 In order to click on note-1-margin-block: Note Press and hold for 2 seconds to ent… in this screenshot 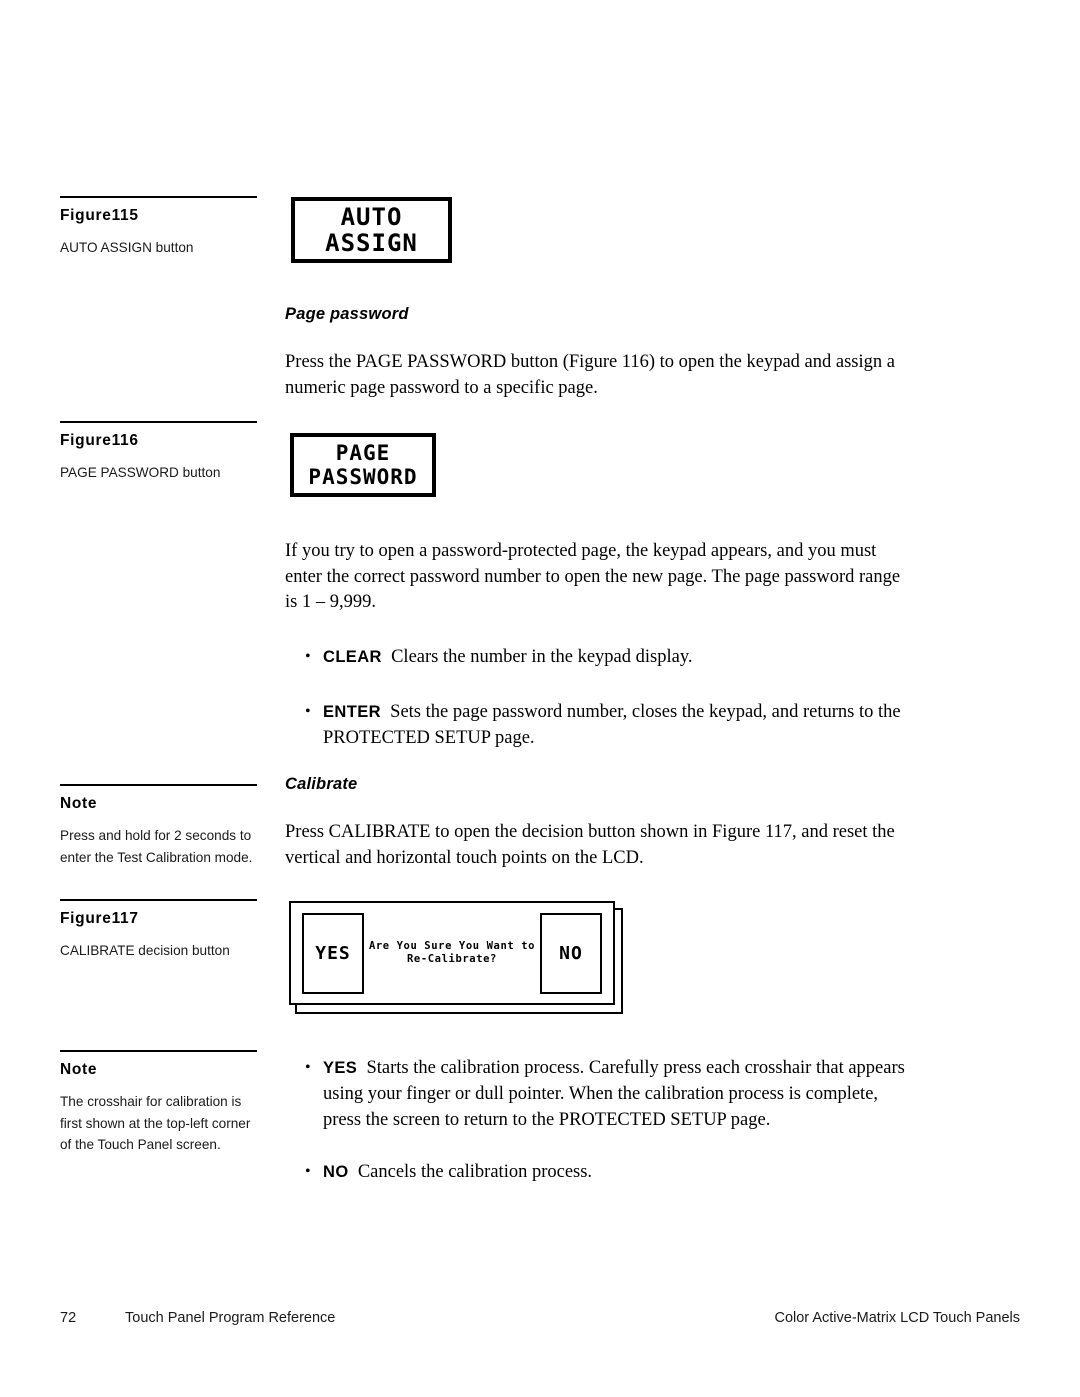, I will do `click(159, 826)`.